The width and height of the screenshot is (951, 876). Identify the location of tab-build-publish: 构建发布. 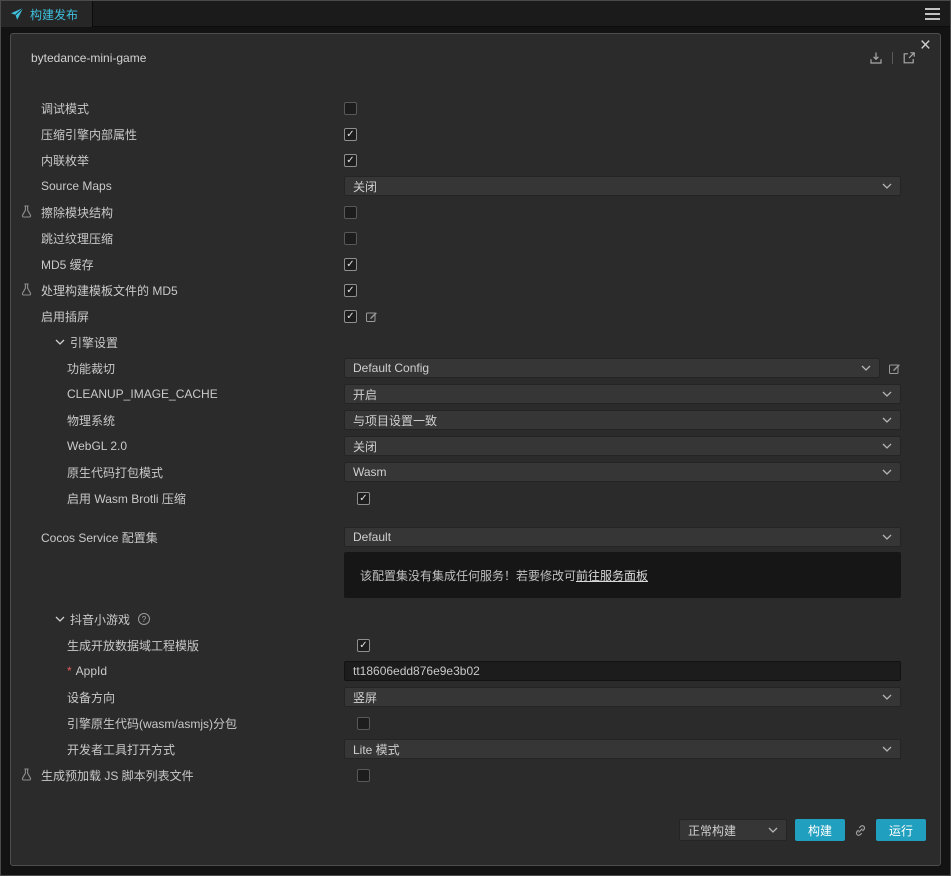
(47, 14).